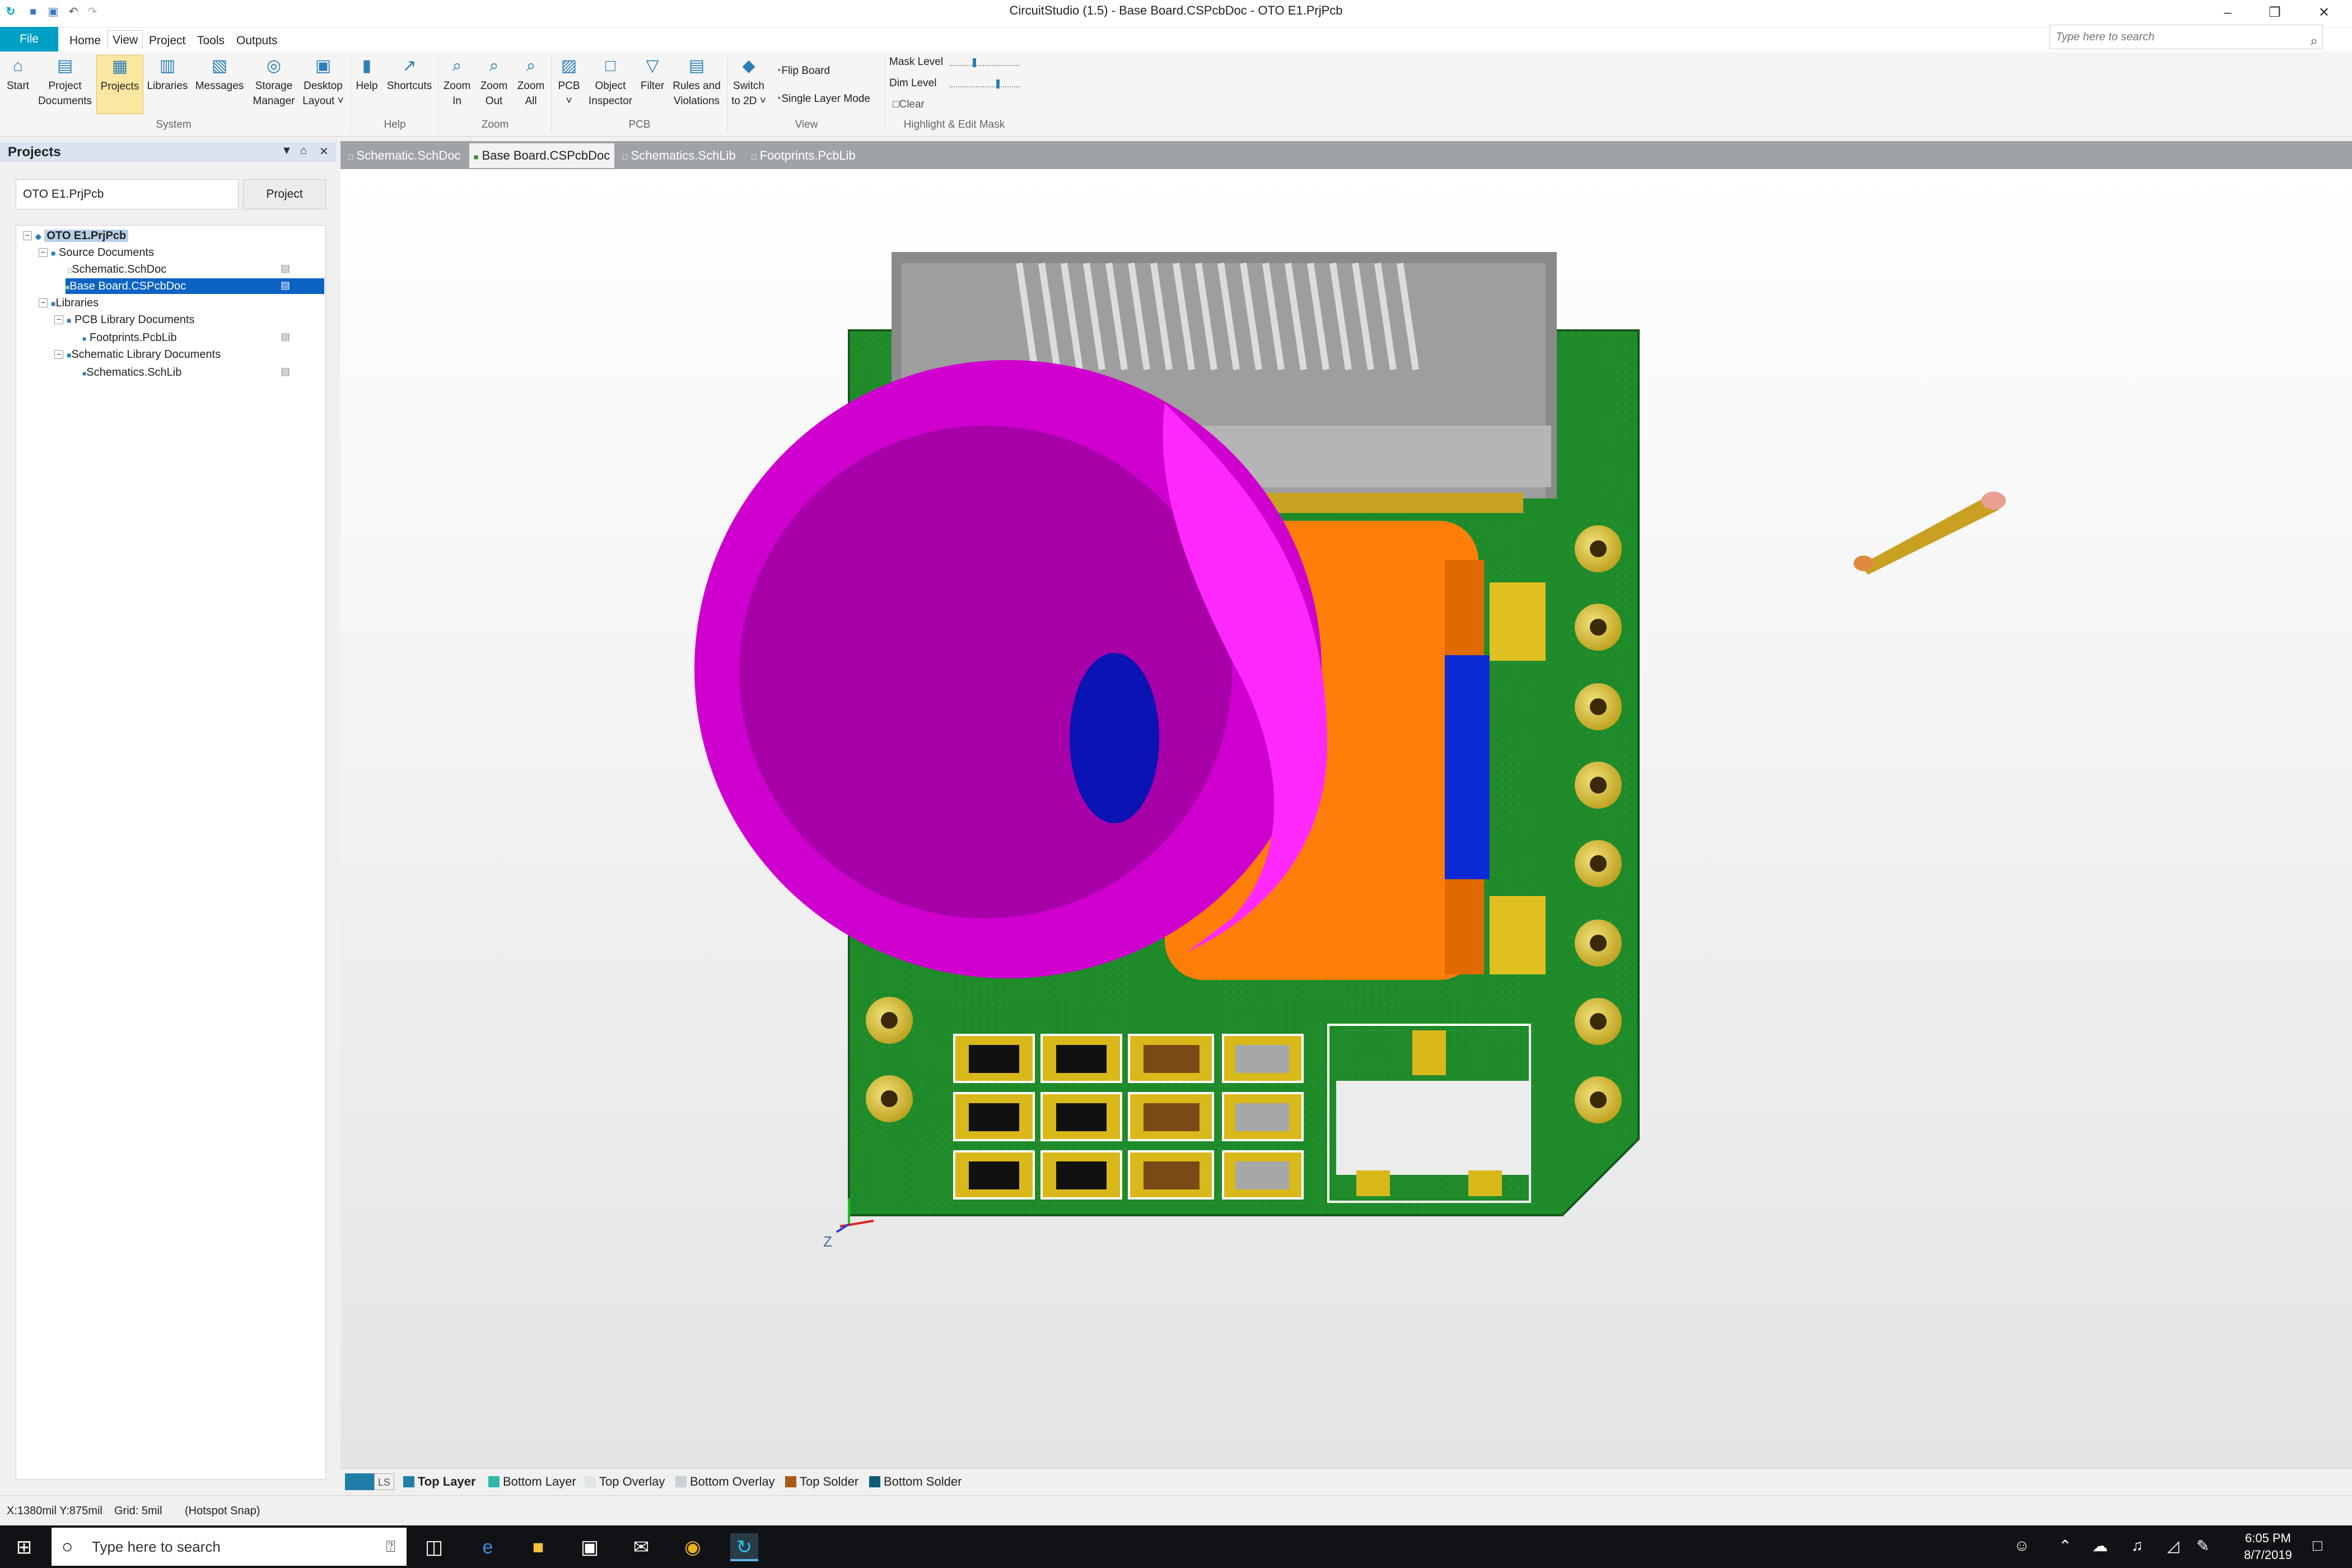  Describe the element at coordinates (985, 86) in the screenshot. I see `dim-level-slider` at that location.